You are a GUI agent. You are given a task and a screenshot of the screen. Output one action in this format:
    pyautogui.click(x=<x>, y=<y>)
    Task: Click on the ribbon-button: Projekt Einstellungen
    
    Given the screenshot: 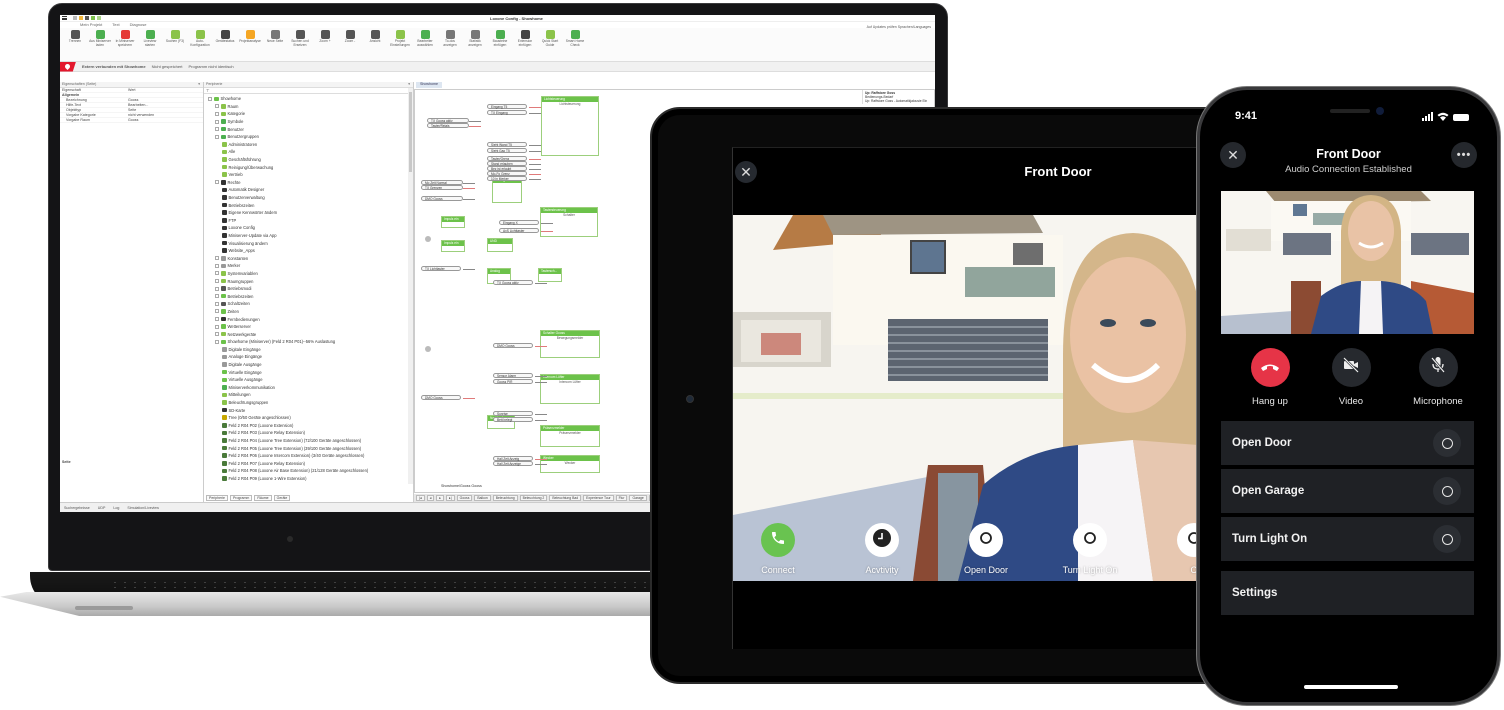 What is the action you would take?
    pyautogui.click(x=400, y=38)
    